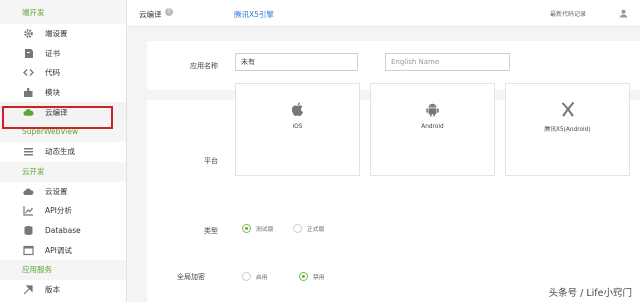  I want to click on english-name-input, so click(447, 62).